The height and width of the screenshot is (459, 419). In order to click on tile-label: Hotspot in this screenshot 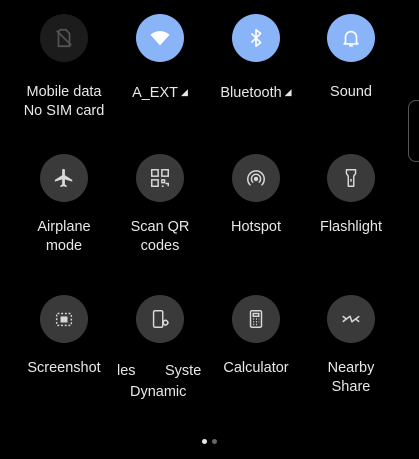, I will do `click(256, 227)`.